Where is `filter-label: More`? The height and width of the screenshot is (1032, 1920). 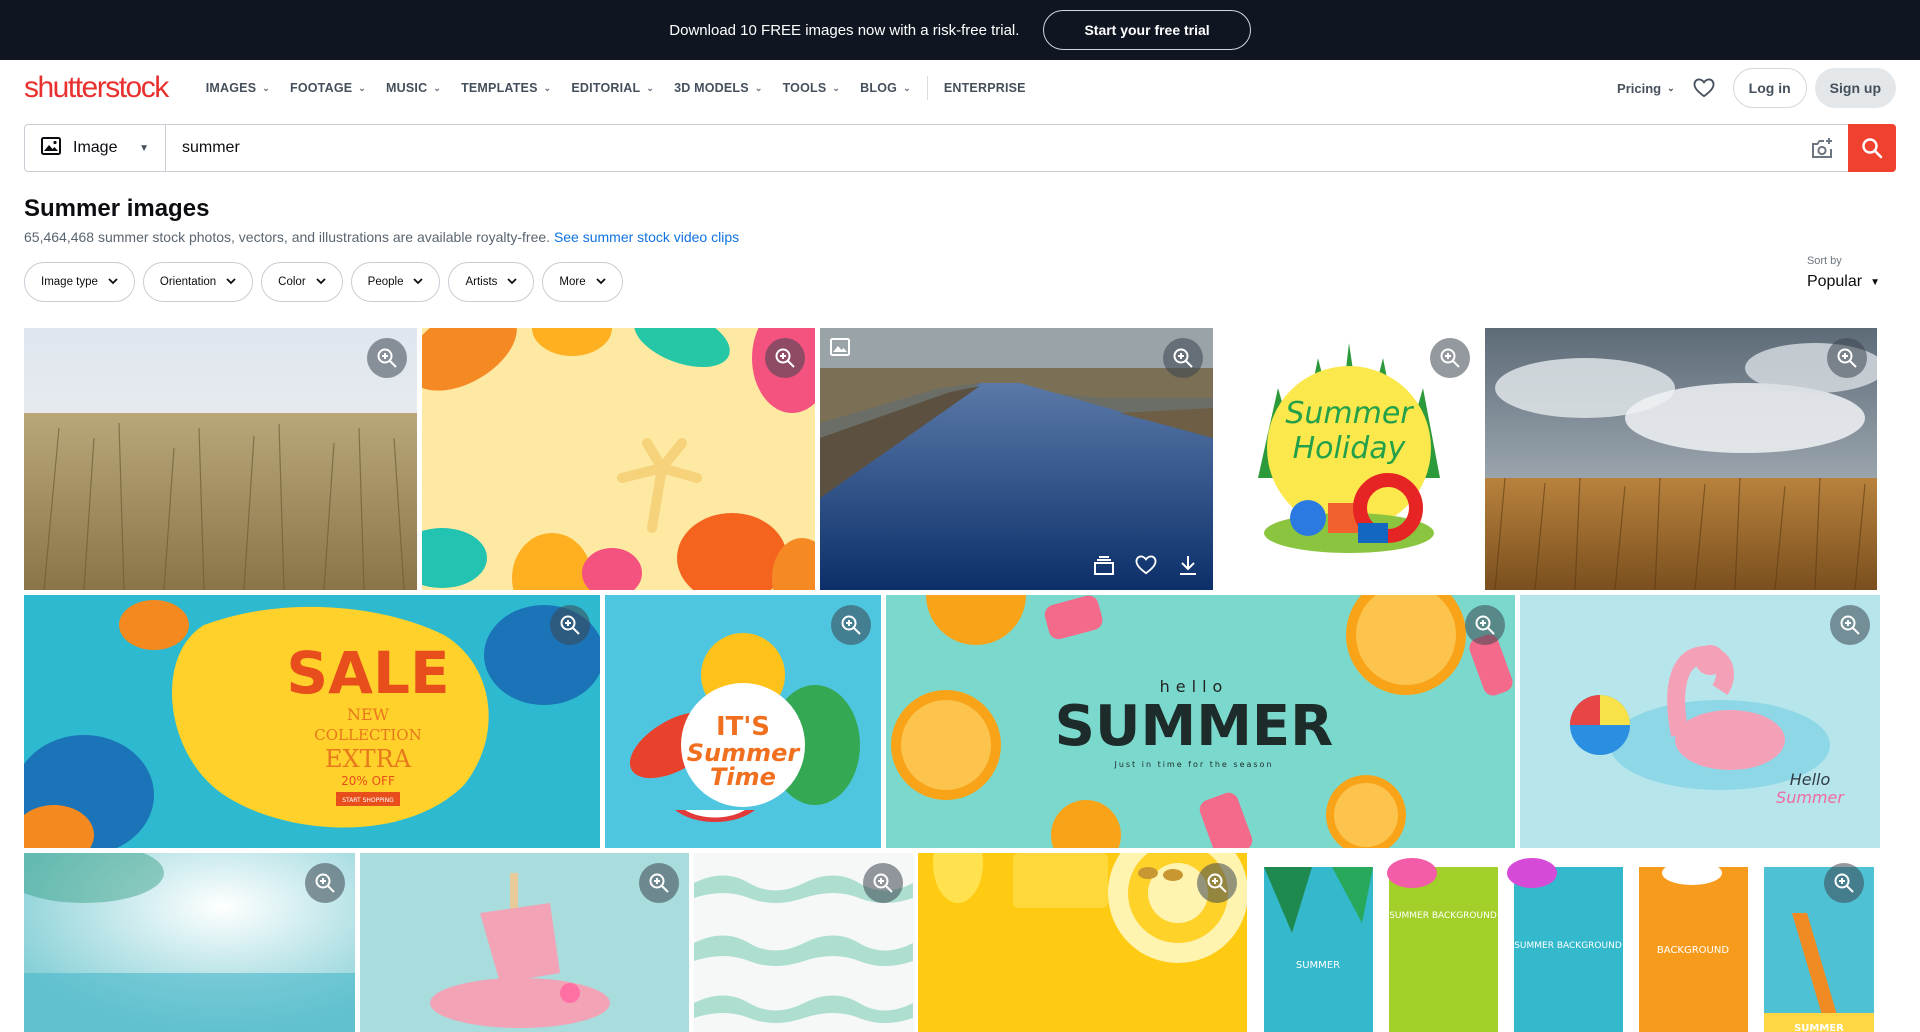
filter-label: More is located at coordinates (572, 282).